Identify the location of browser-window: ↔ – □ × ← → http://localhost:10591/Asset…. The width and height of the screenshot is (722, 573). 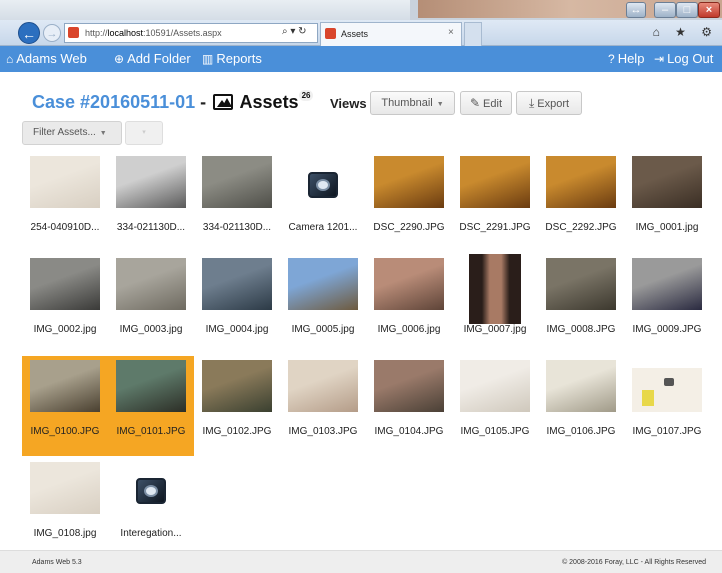
(361, 23).